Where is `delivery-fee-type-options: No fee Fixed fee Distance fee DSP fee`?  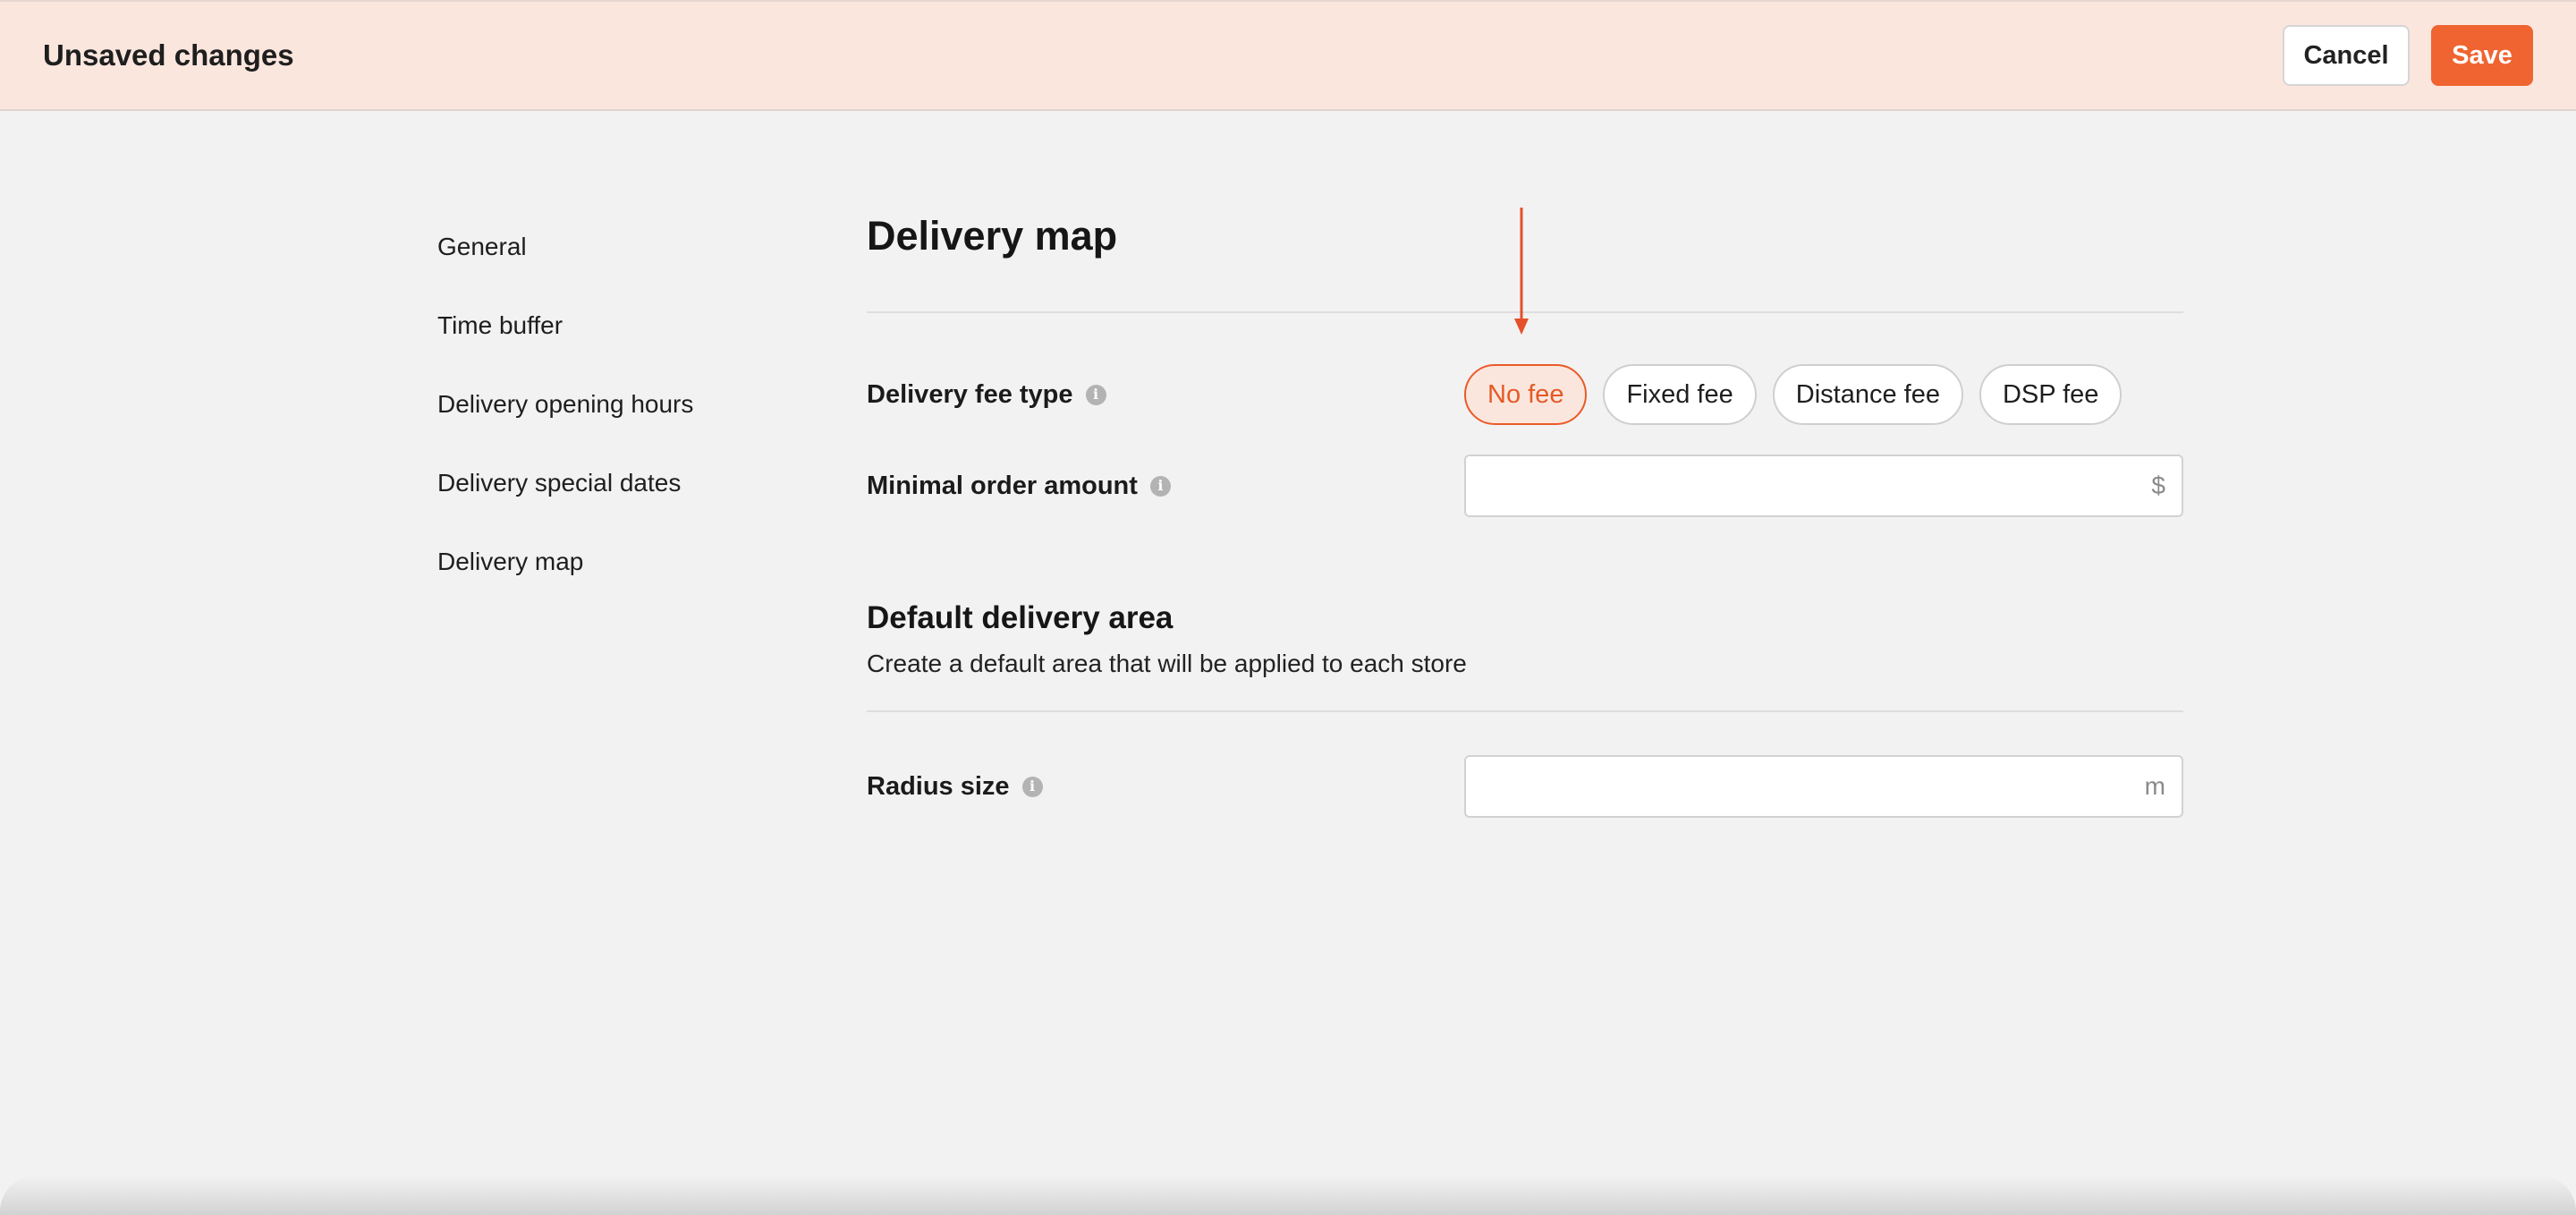
delivery-fee-type-options: No fee Fixed fee Distance fee DSP fee is located at coordinates (1793, 395).